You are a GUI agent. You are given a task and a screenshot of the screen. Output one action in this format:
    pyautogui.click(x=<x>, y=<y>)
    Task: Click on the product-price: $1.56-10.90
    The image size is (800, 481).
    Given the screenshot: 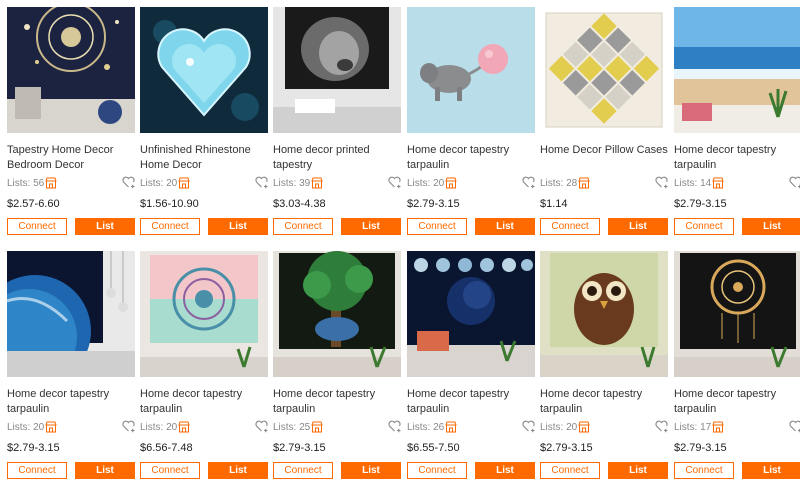 What is the action you would take?
    pyautogui.click(x=169, y=204)
    